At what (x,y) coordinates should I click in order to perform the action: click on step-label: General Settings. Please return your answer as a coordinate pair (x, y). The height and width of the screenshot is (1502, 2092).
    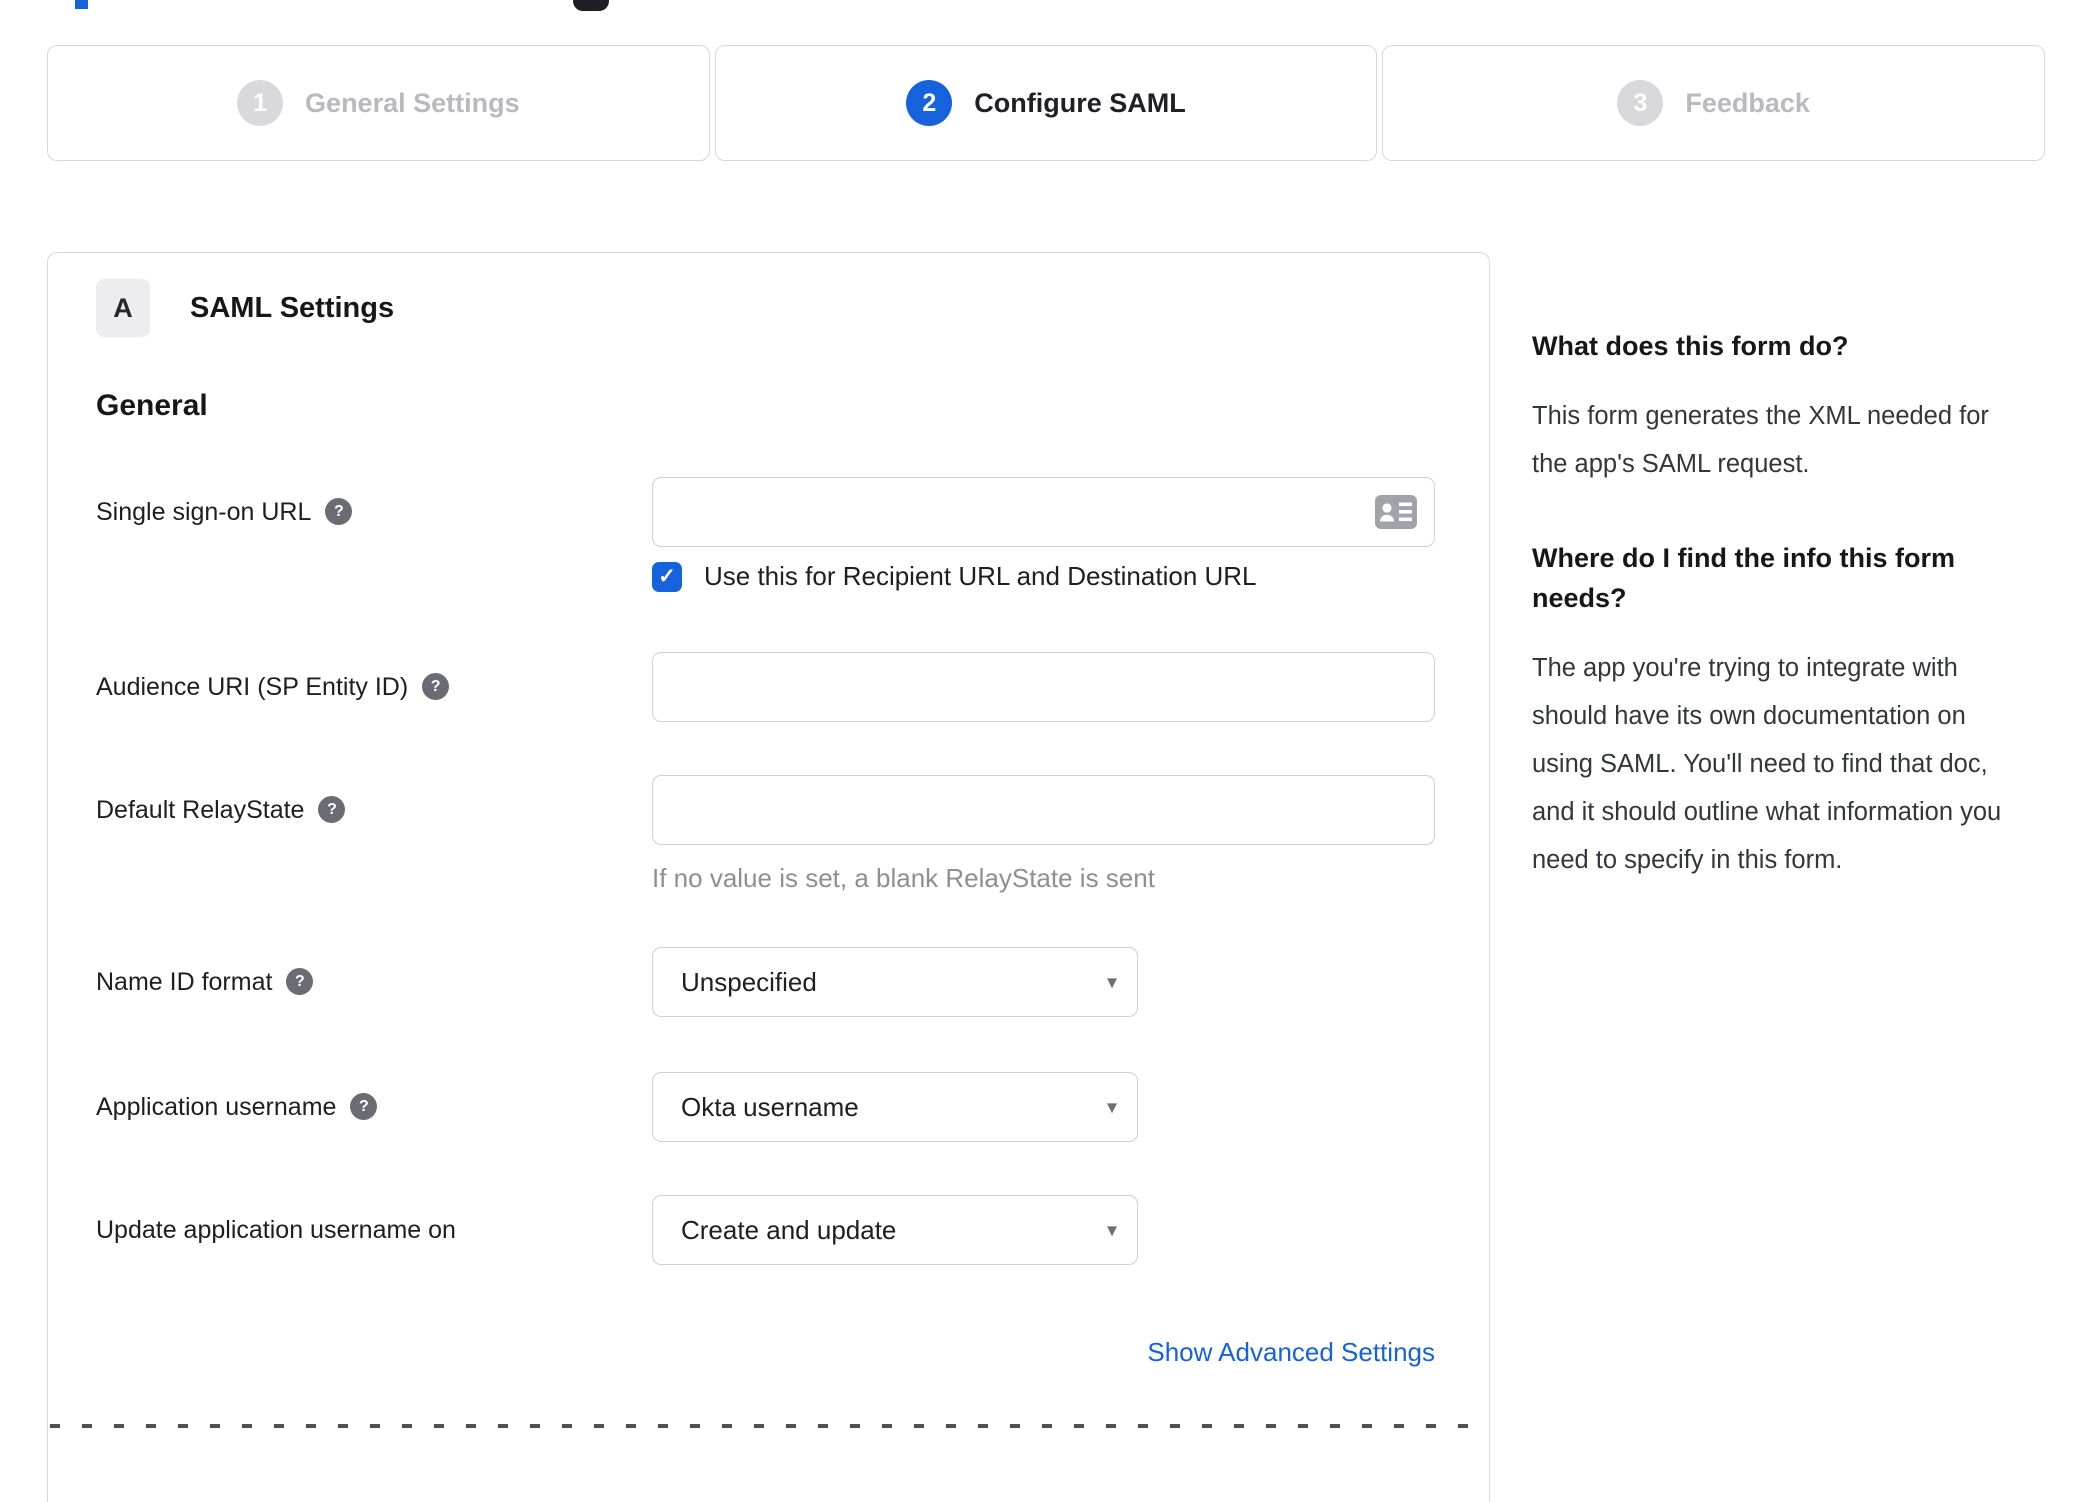
    Looking at the image, I should click on (412, 102).